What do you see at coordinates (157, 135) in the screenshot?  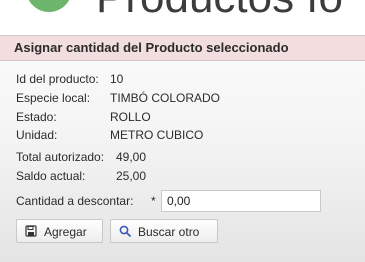 I see `unit-value: METRO CUBICO` at bounding box center [157, 135].